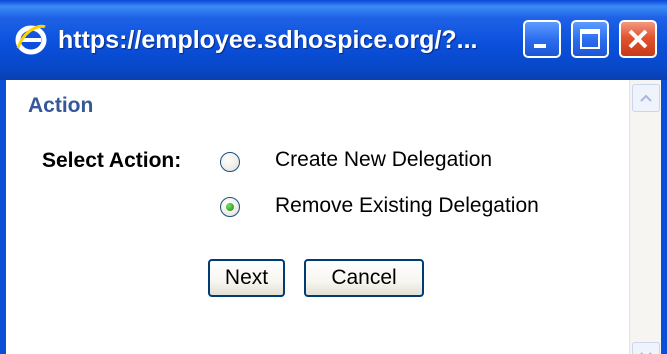 Image resolution: width=667 pixels, height=354 pixels. Describe the element at coordinates (645, 217) in the screenshot. I see `vertical-scrollbar` at that location.